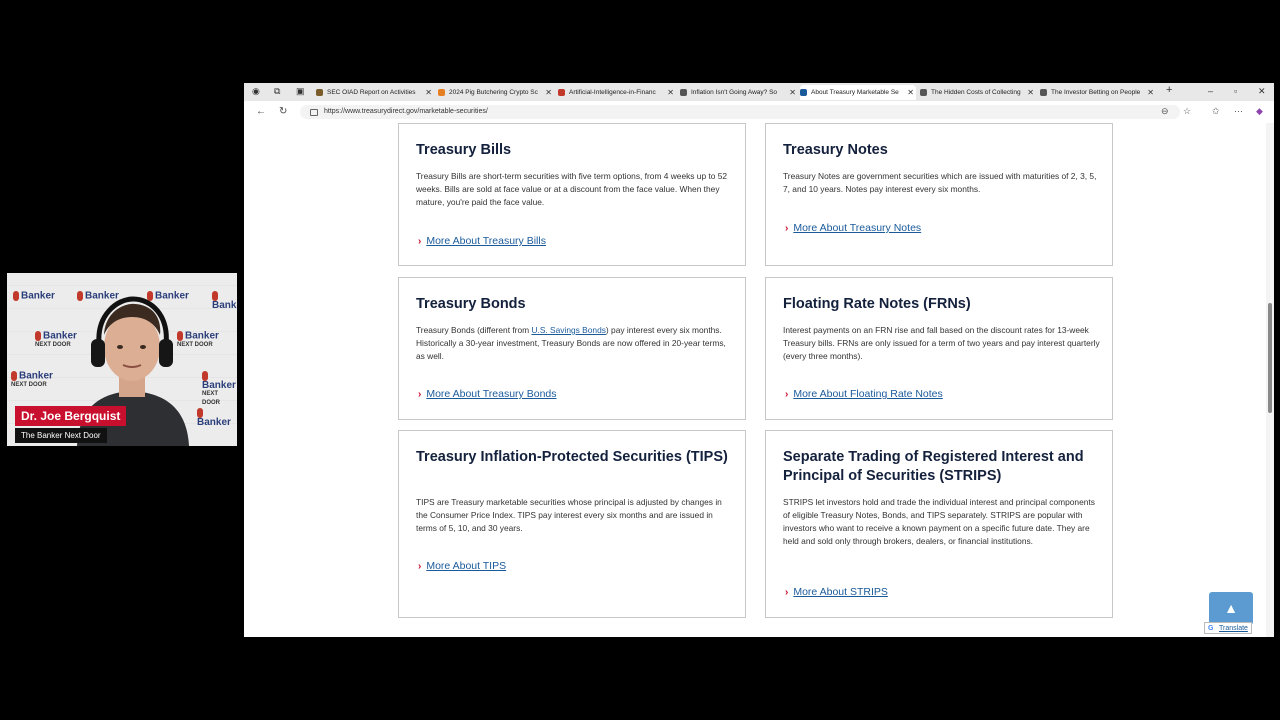  What do you see at coordinates (835, 150) in the screenshot?
I see `card-title: Treasury Notes` at bounding box center [835, 150].